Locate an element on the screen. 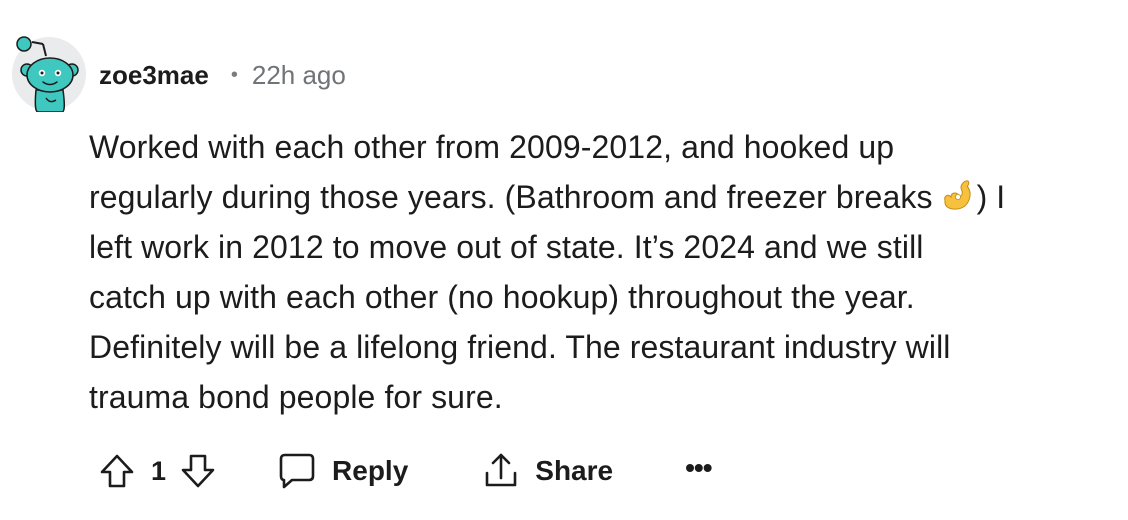 The width and height of the screenshot is (1128, 520). comment-action-bar: 1 Reply Share ••• is located at coordinates (405, 471).